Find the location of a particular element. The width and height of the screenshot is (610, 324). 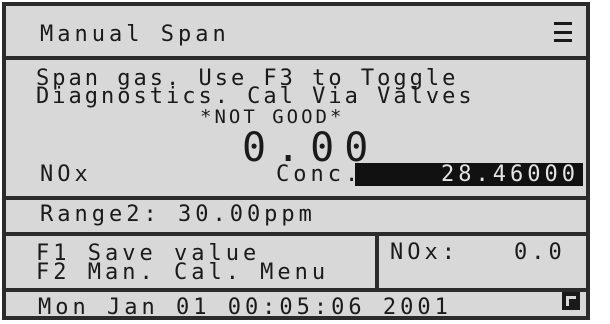

gas-label: NOx is located at coordinates (66, 174).